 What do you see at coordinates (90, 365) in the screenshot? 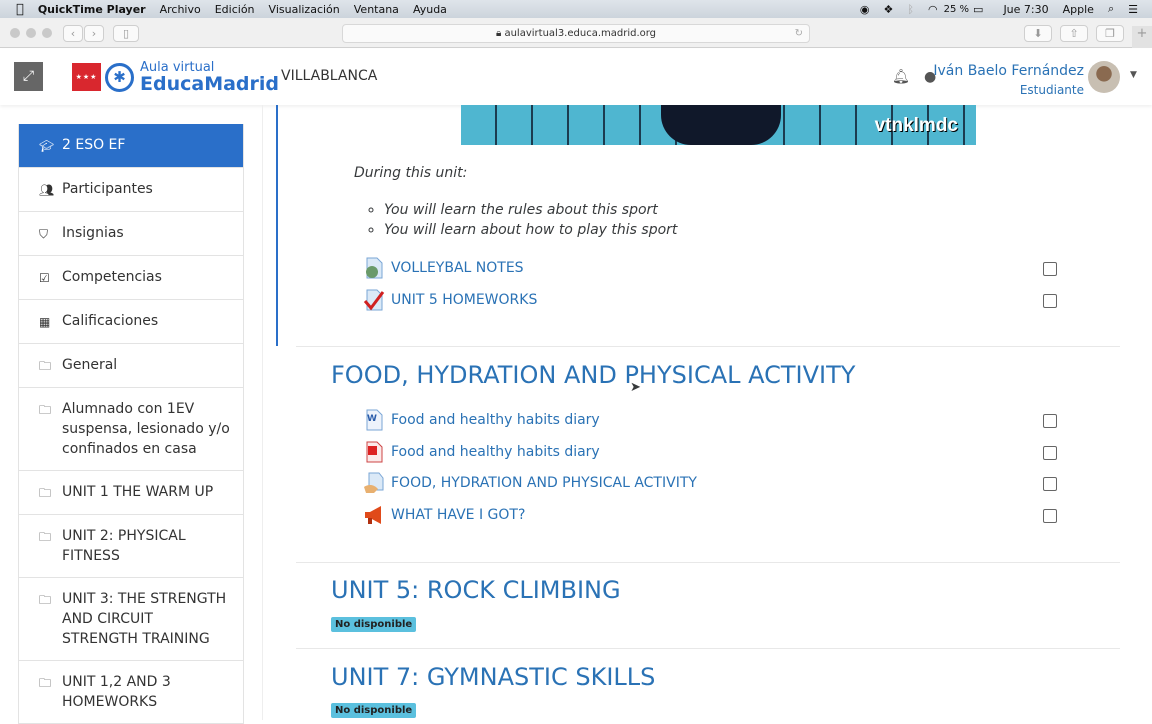
I see `sidebar-item-label: General` at bounding box center [90, 365].